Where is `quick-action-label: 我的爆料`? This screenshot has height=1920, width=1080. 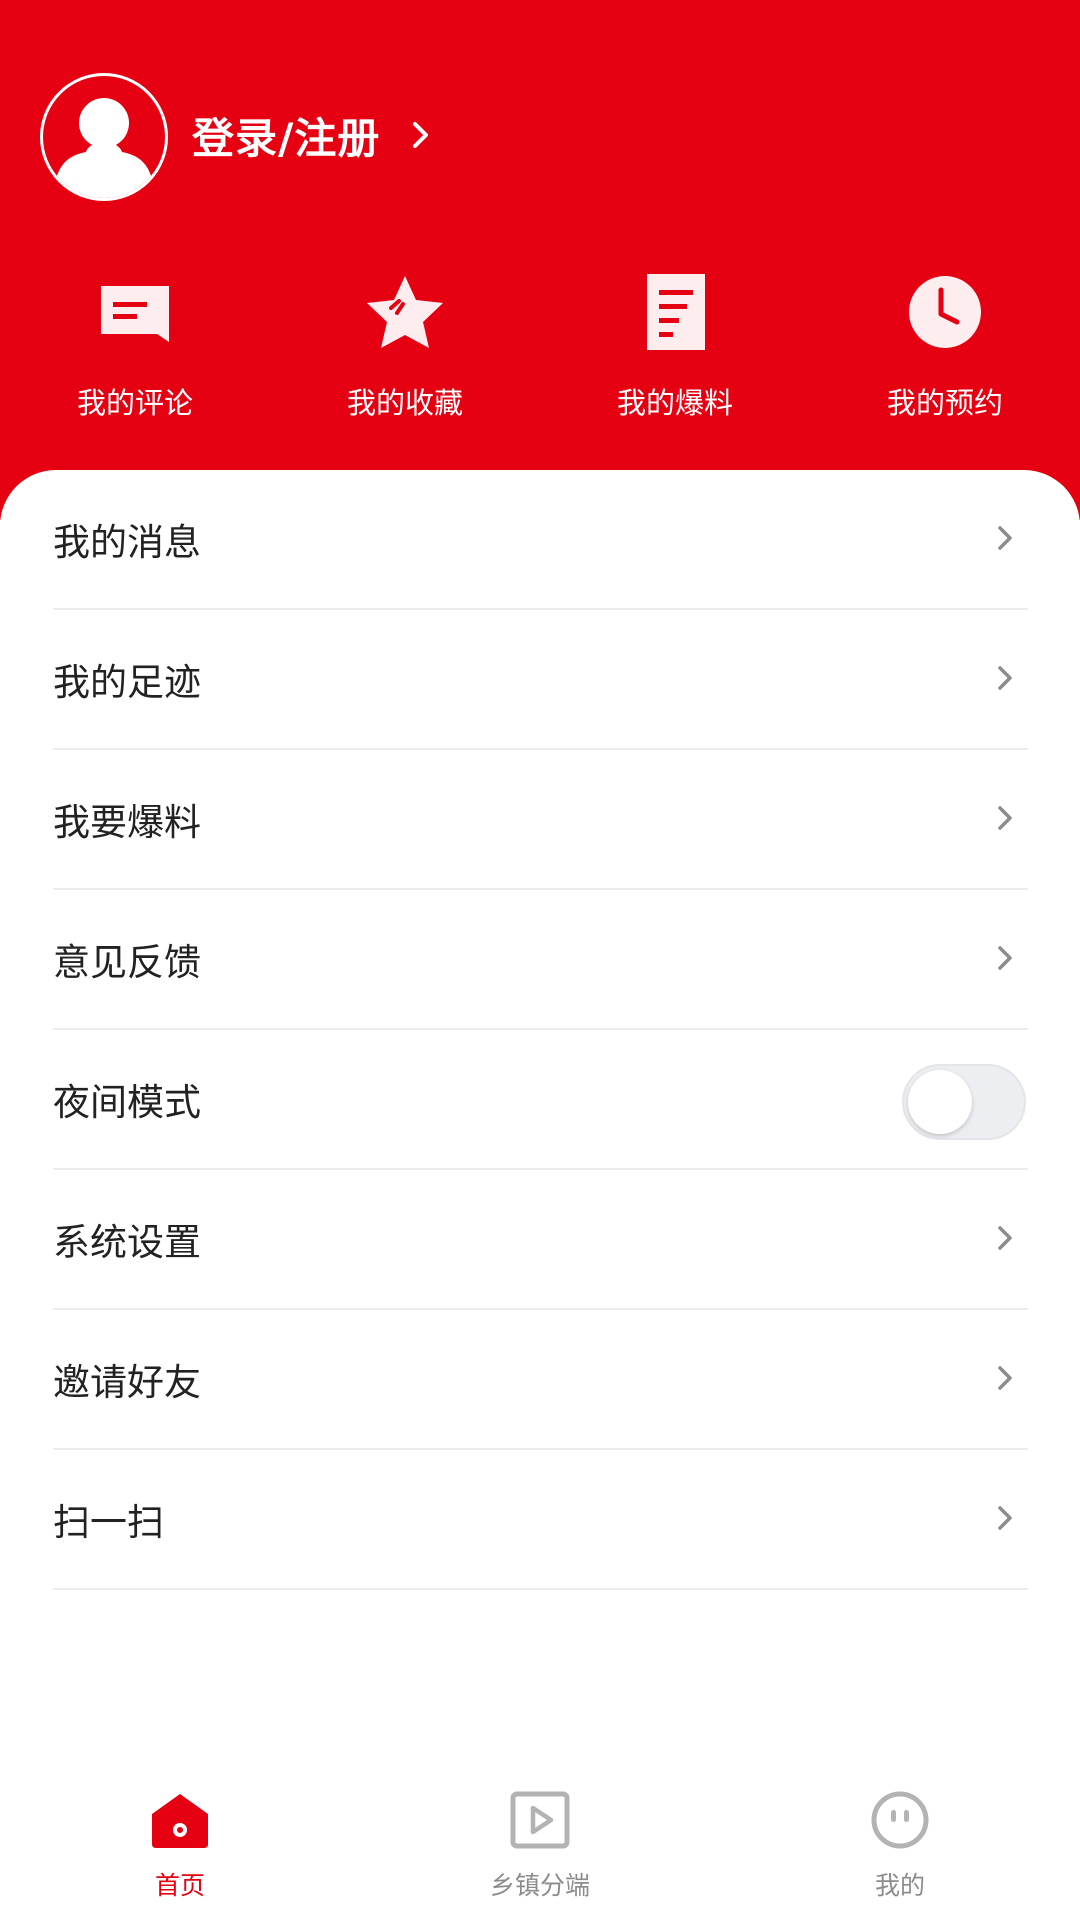
quick-action-label: 我的爆料 is located at coordinates (674, 403).